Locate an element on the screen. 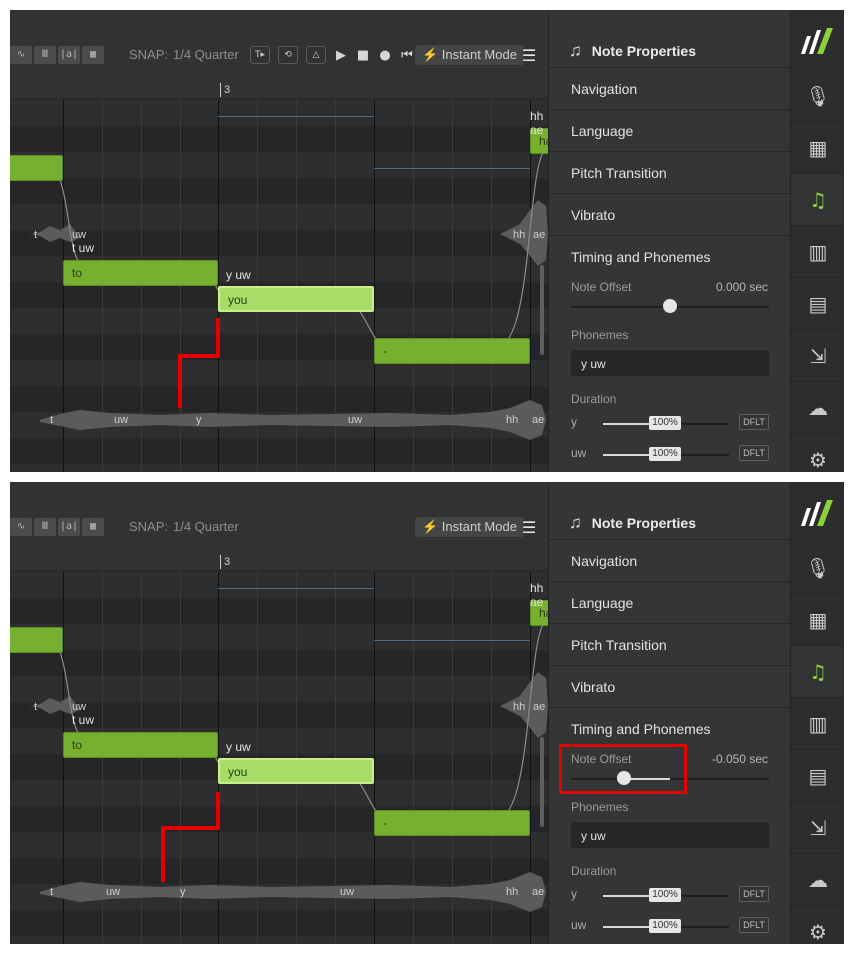 The height and width of the screenshot is (954, 854). section-timing-and-phonemes: Timing and Phonemes is located at coordinates (669, 257).